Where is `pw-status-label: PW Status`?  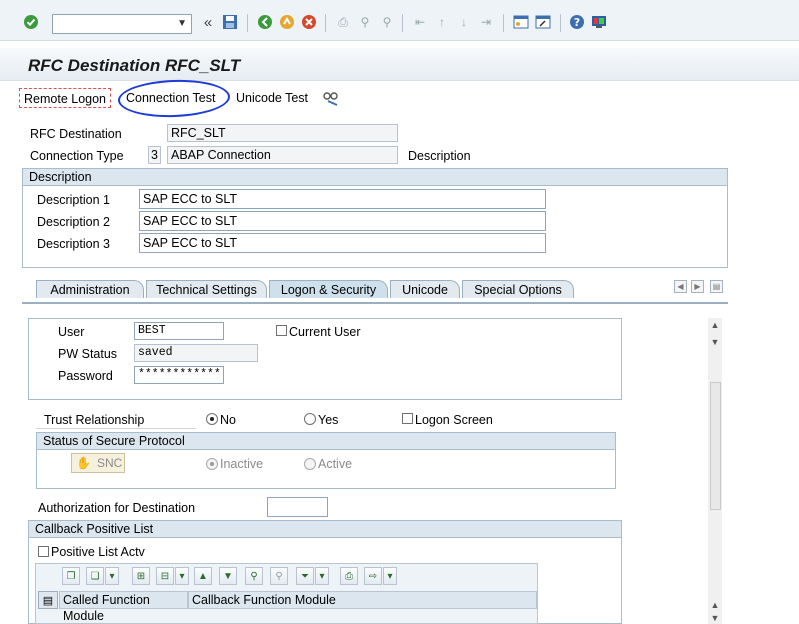 pw-status-label: PW Status is located at coordinates (88, 354).